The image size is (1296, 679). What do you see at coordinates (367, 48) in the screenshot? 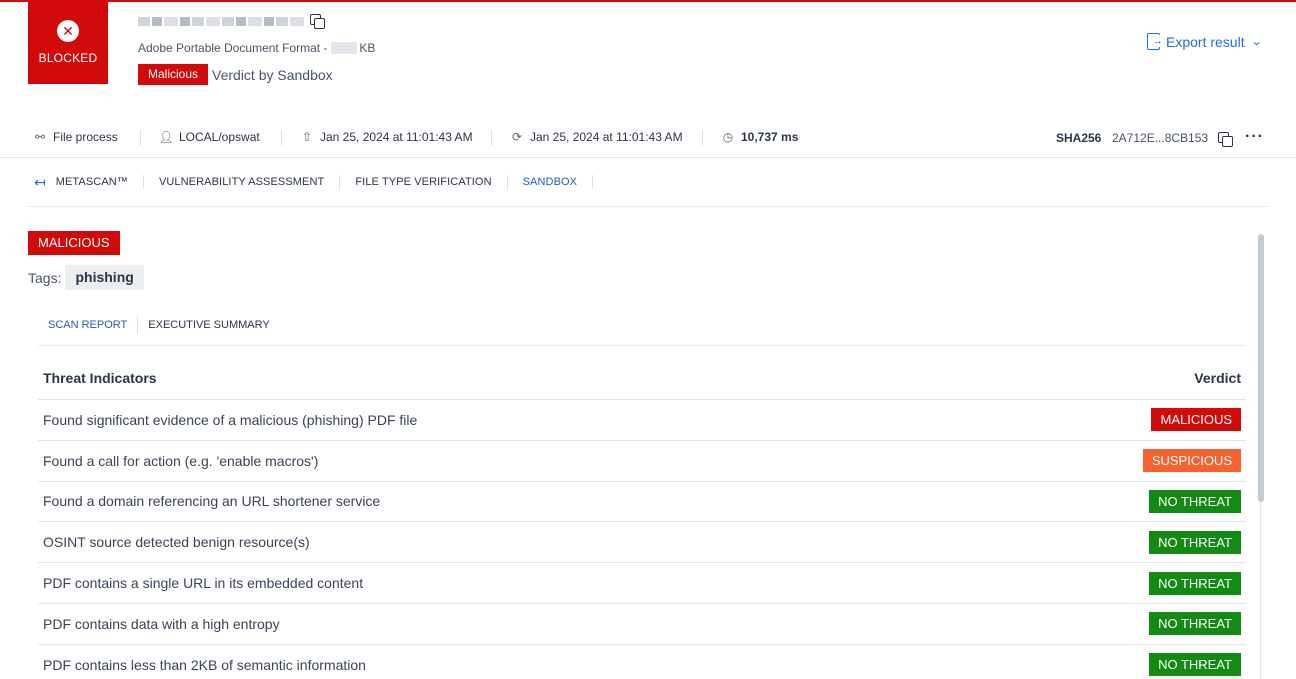
I see `file-size-unit: KB` at bounding box center [367, 48].